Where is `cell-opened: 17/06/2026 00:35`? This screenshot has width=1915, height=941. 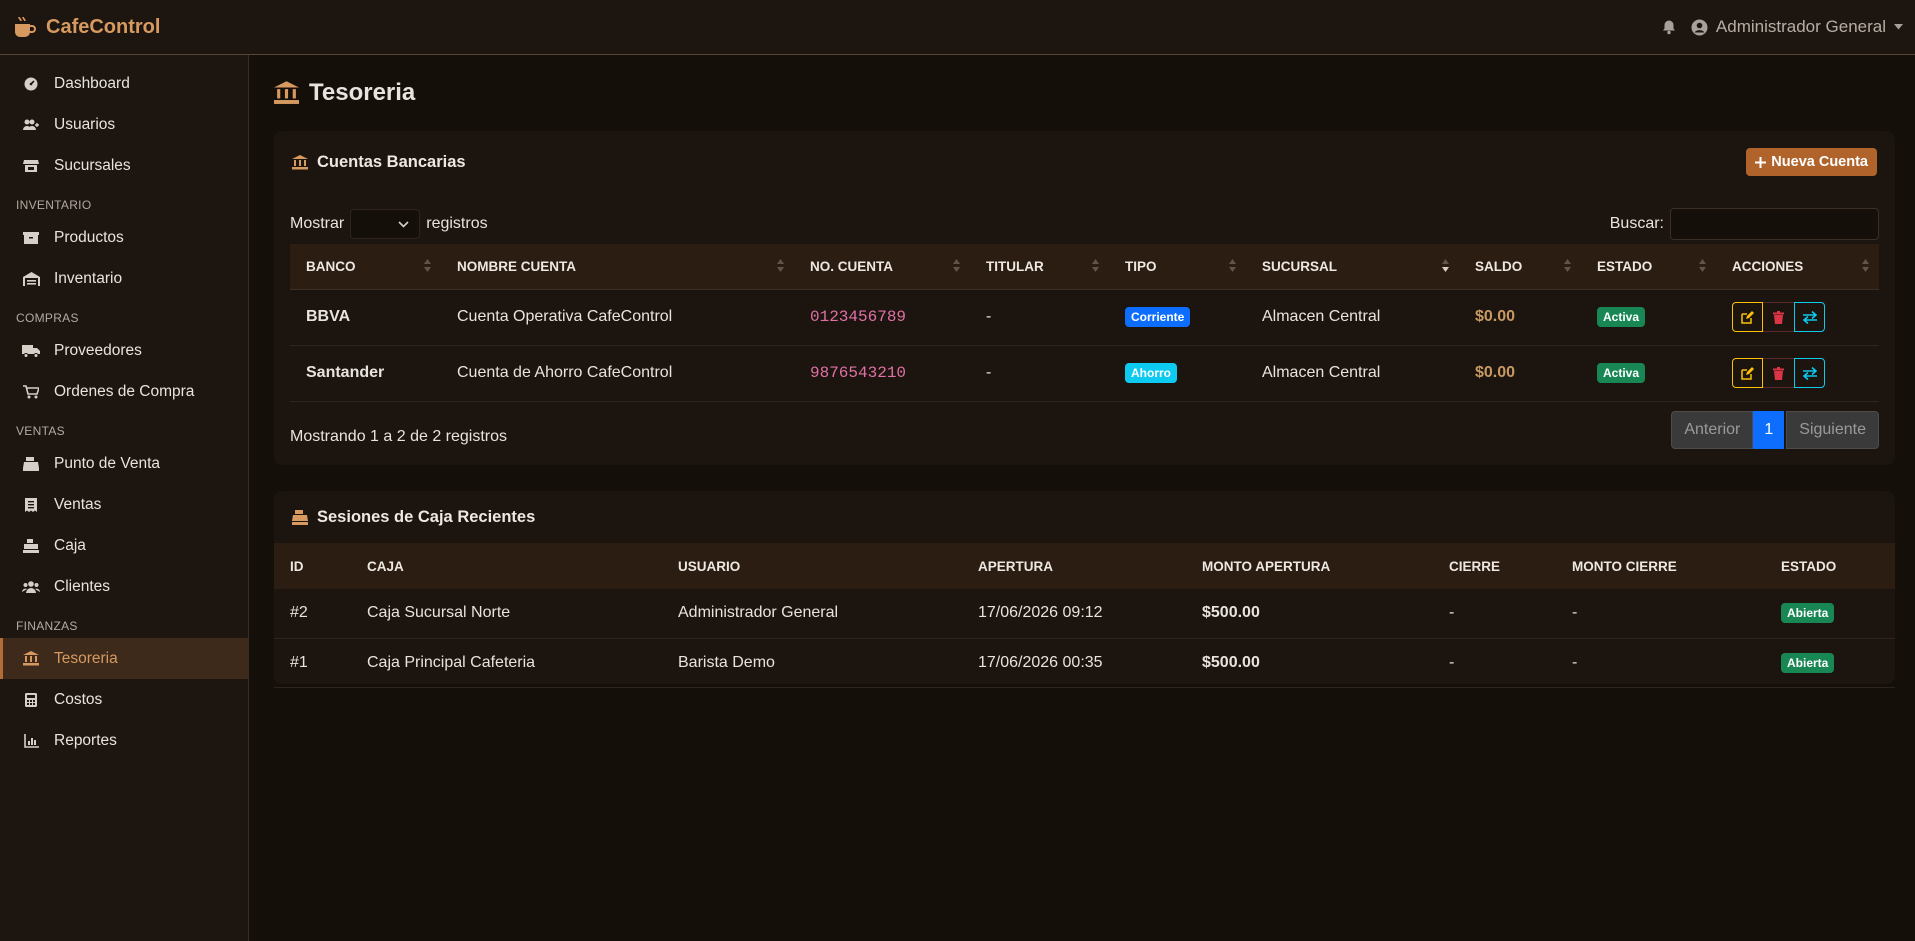
cell-opened: 17/06/2026 00:35 is located at coordinates (1074, 663).